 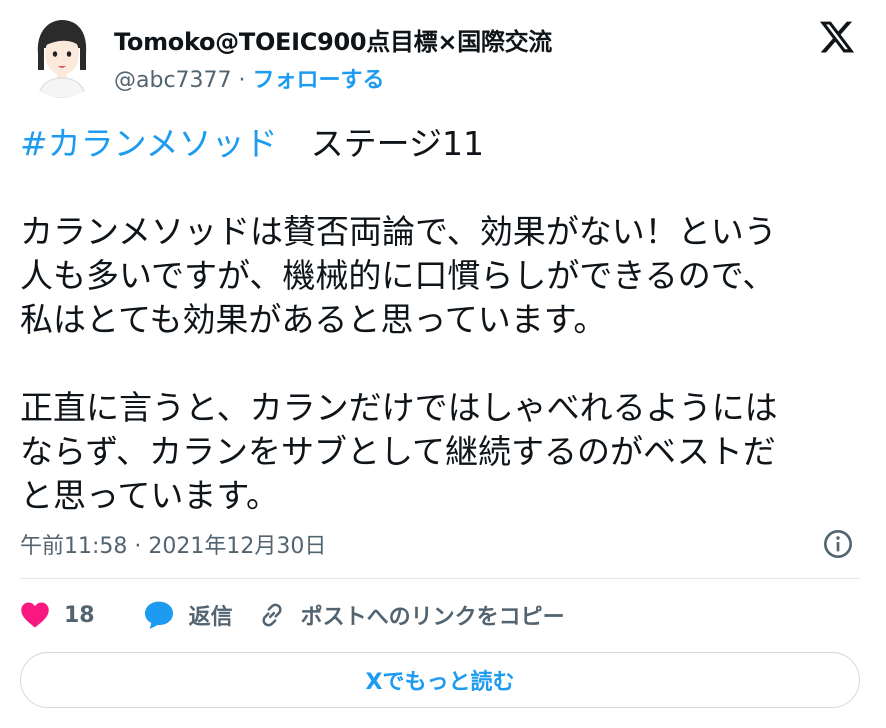 What do you see at coordinates (432, 617) in the screenshot?
I see `copy-link-label: ポストへのリンクをコピー` at bounding box center [432, 617].